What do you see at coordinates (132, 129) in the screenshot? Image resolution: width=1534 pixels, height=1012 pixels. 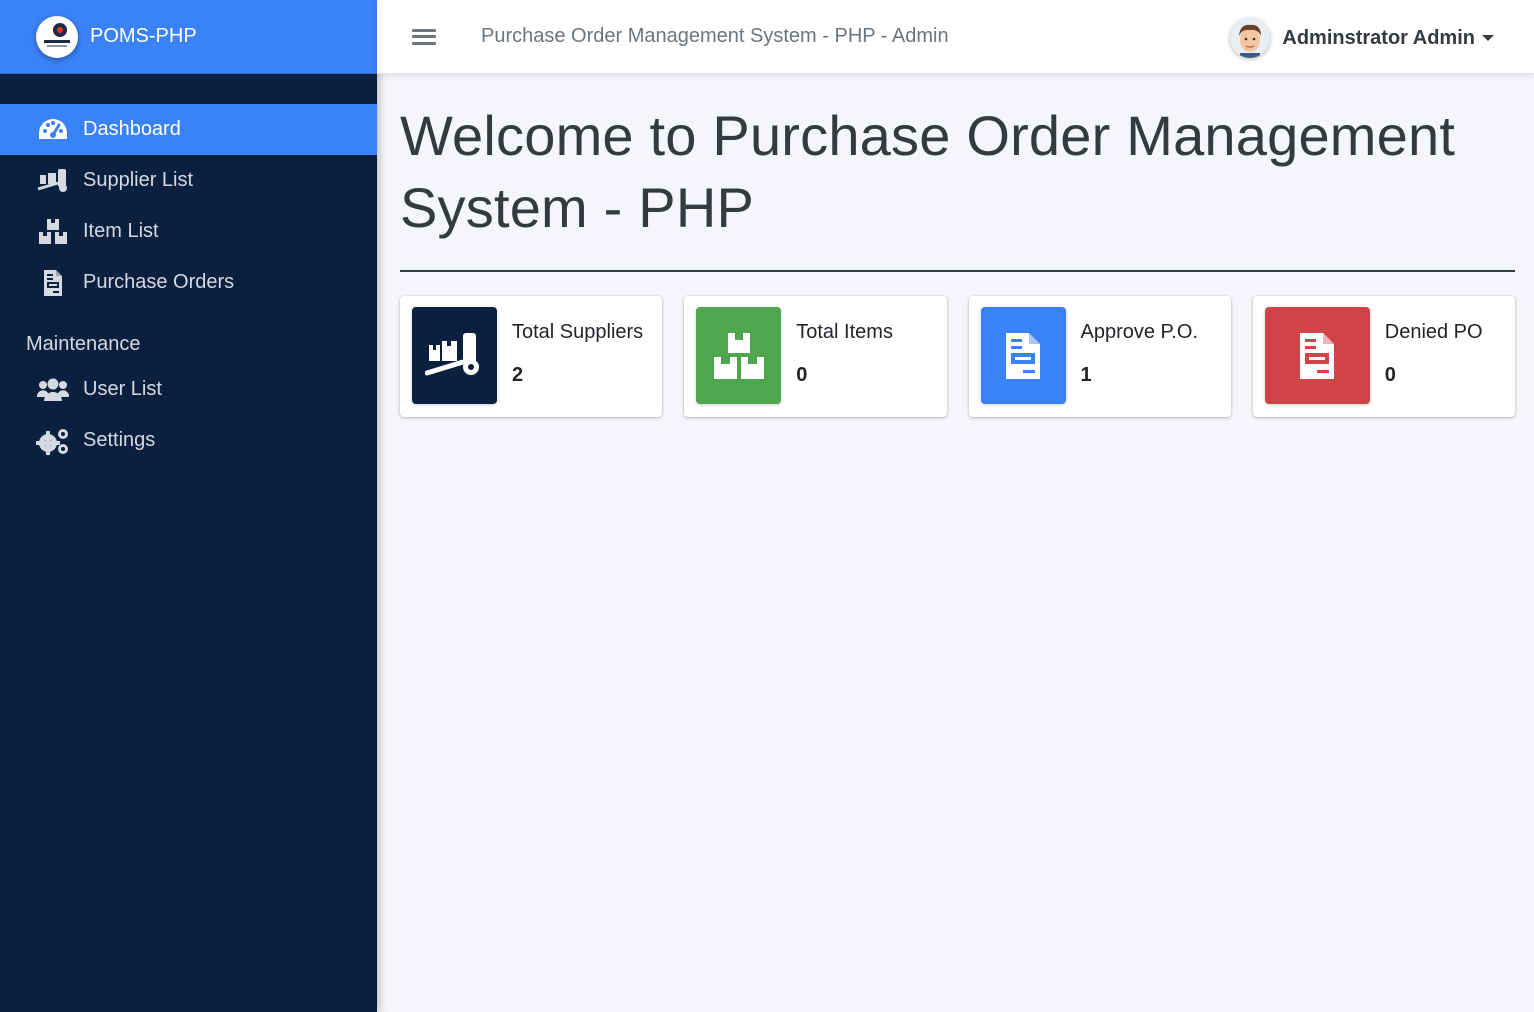 I see `sidebar-item-label: Dashboard` at bounding box center [132, 129].